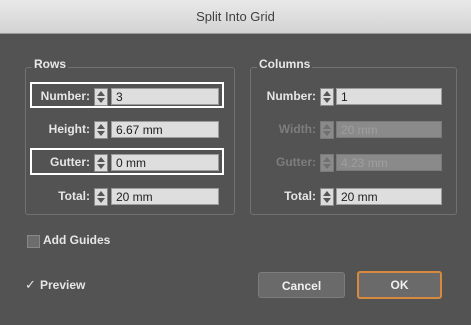  What do you see at coordinates (76, 240) in the screenshot?
I see `add-guides-label: Add Guides` at bounding box center [76, 240].